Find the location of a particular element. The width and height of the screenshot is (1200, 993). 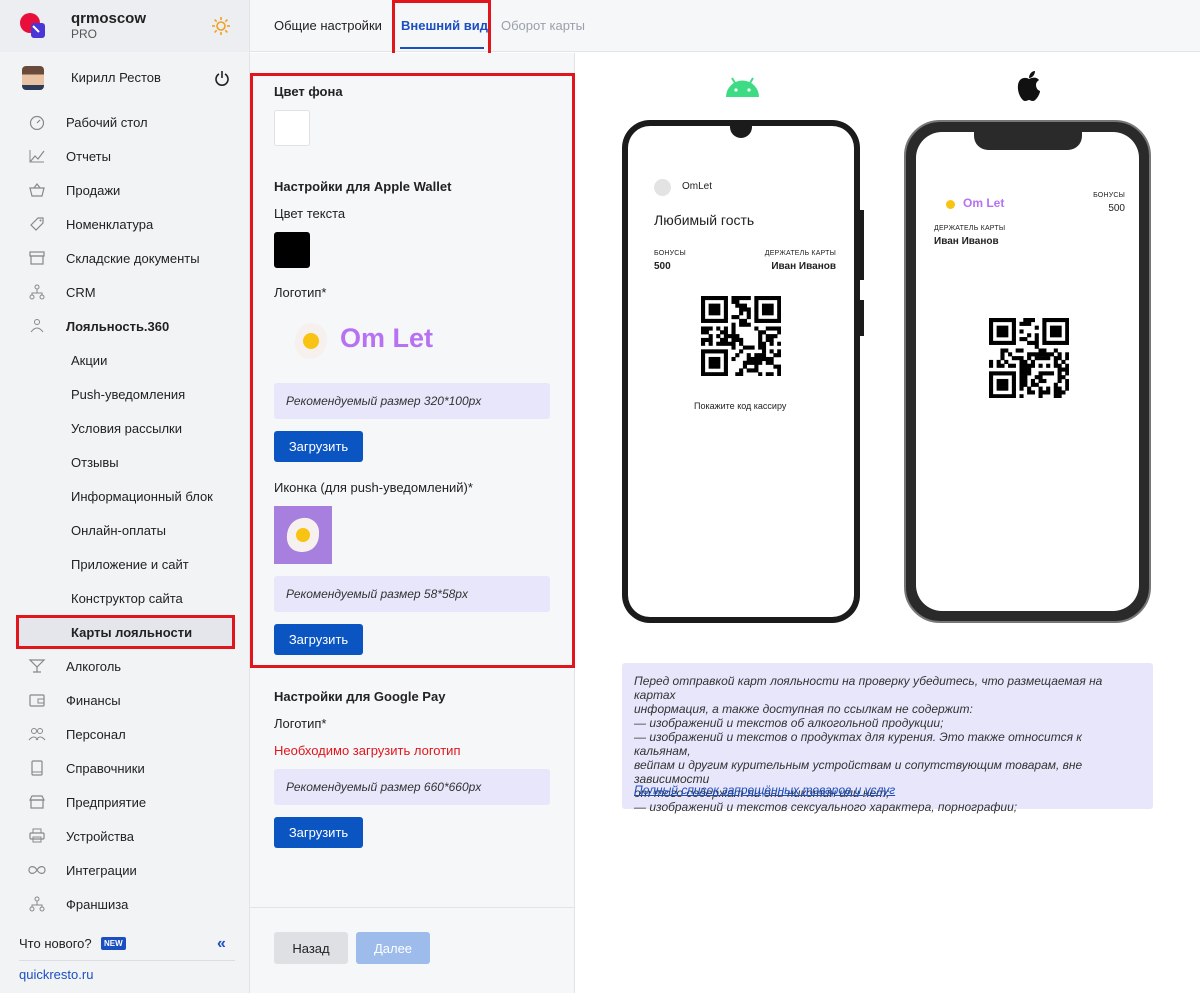

nav-label: Интеграции is located at coordinates (101, 870).